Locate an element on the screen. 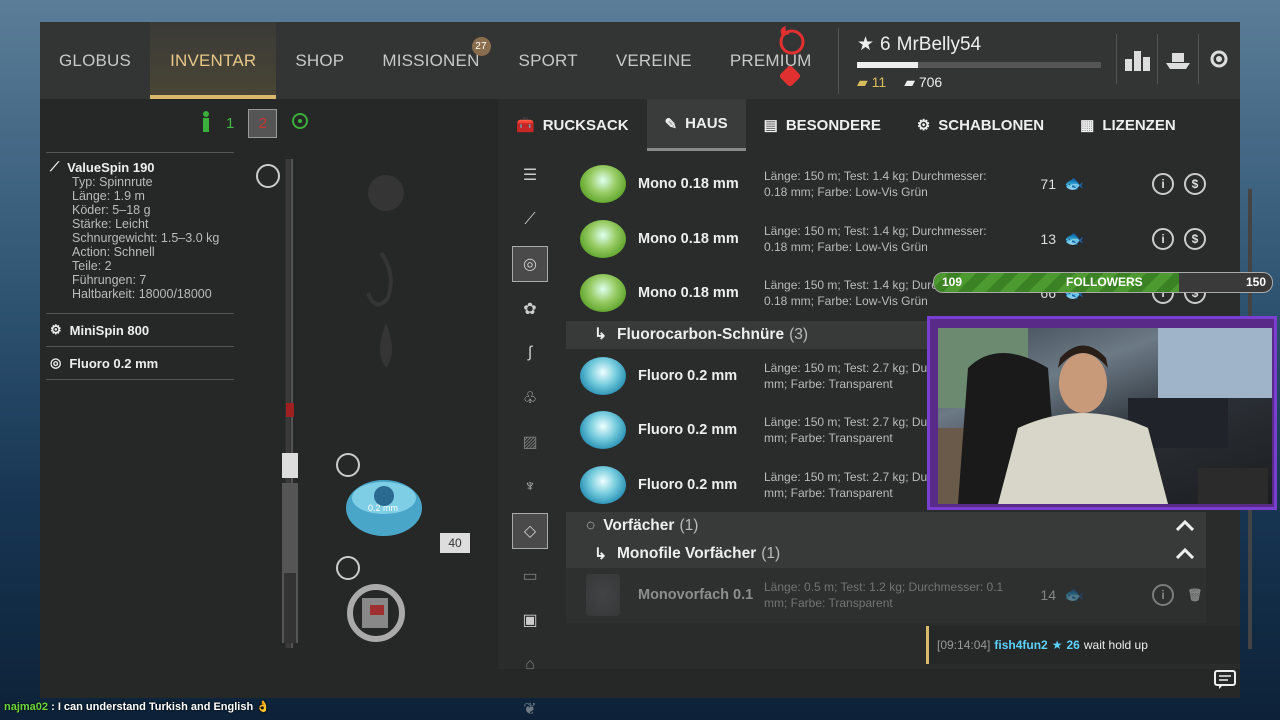 Image resolution: width=1280 pixels, height=720 pixels. spool-label: 0.2 mm is located at coordinates (383, 508).